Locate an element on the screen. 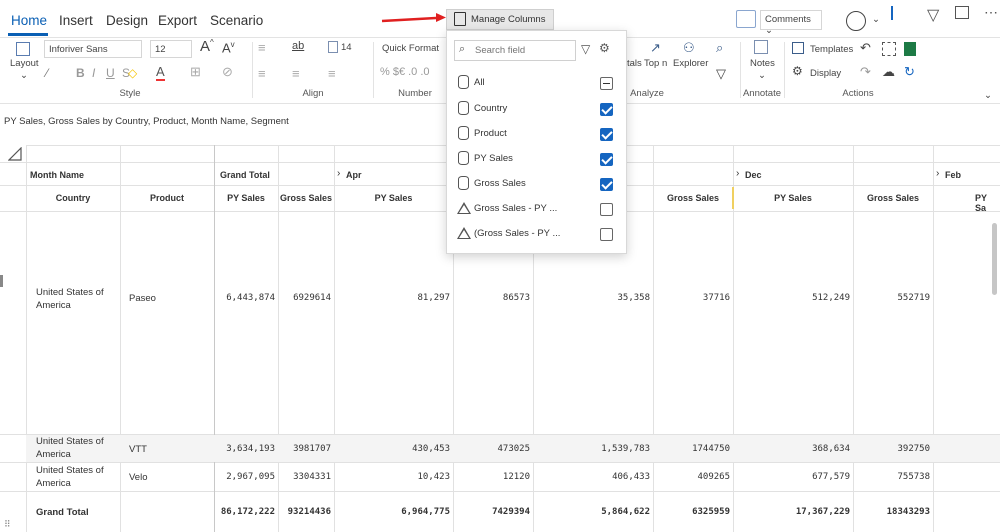 This screenshot has width=1000, height=532. display-icon: ⚙ is located at coordinates (797, 71).